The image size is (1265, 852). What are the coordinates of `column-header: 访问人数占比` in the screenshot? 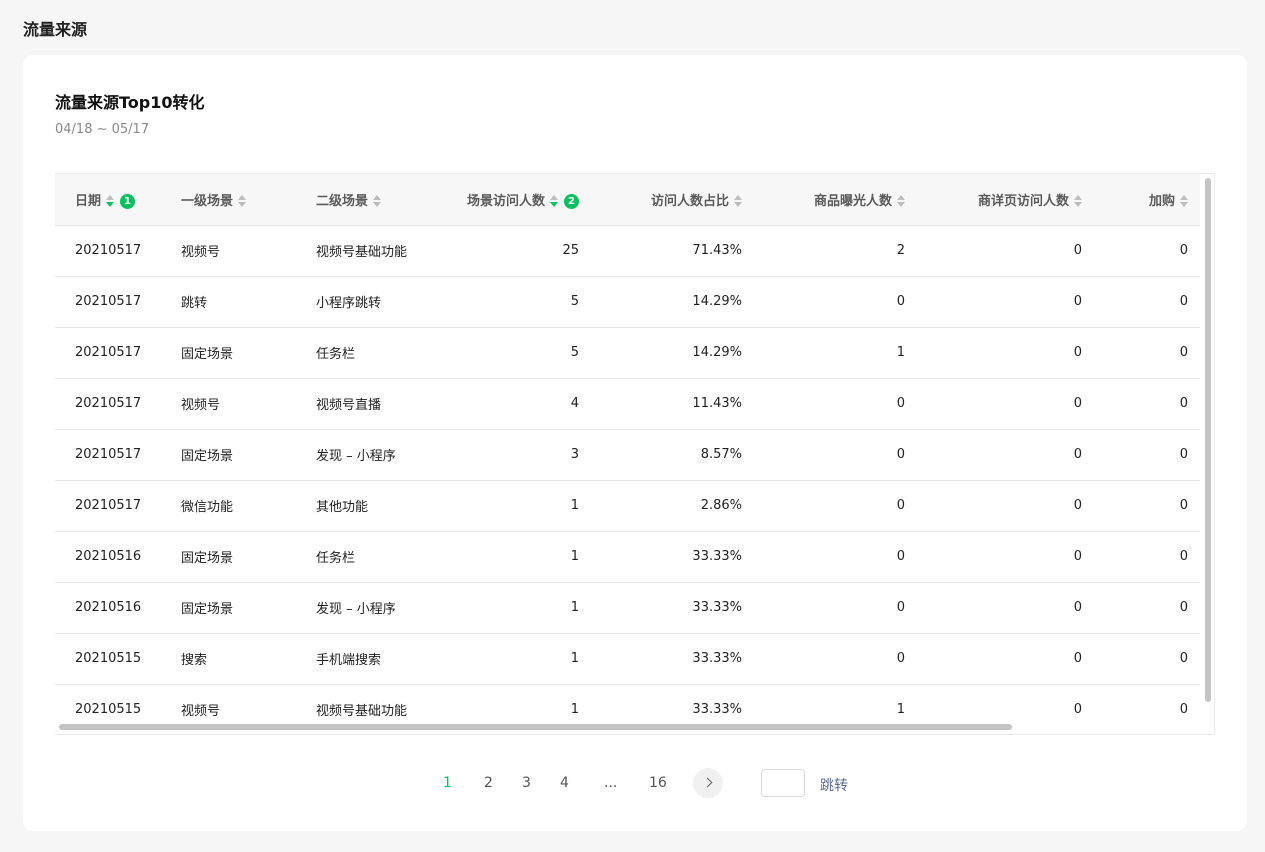 It's located at (672, 199).